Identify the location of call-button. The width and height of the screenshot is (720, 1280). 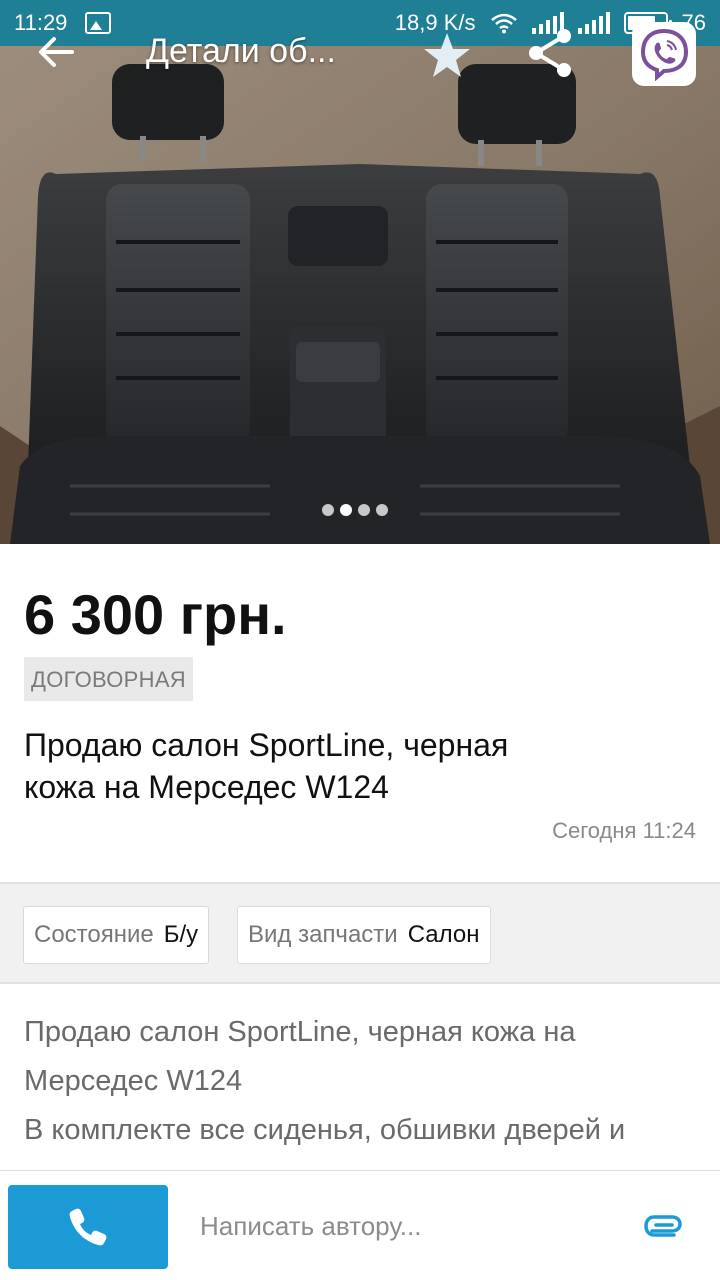
(88, 1227).